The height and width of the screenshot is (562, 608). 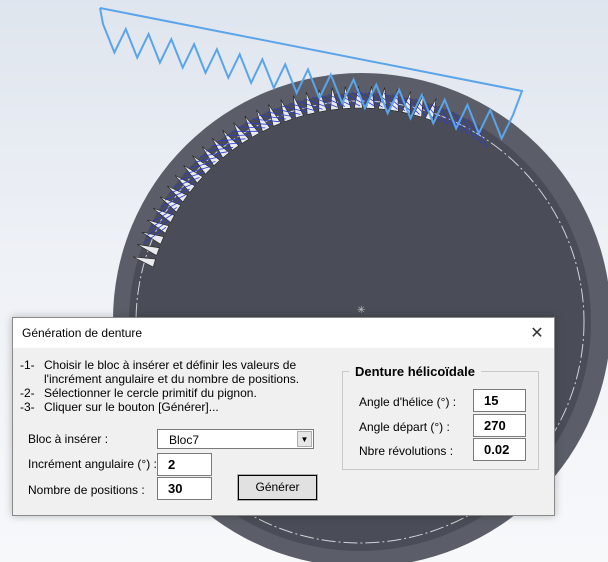 What do you see at coordinates (283, 333) in the screenshot?
I see `dialog-titlebar: Génération de denture ✕` at bounding box center [283, 333].